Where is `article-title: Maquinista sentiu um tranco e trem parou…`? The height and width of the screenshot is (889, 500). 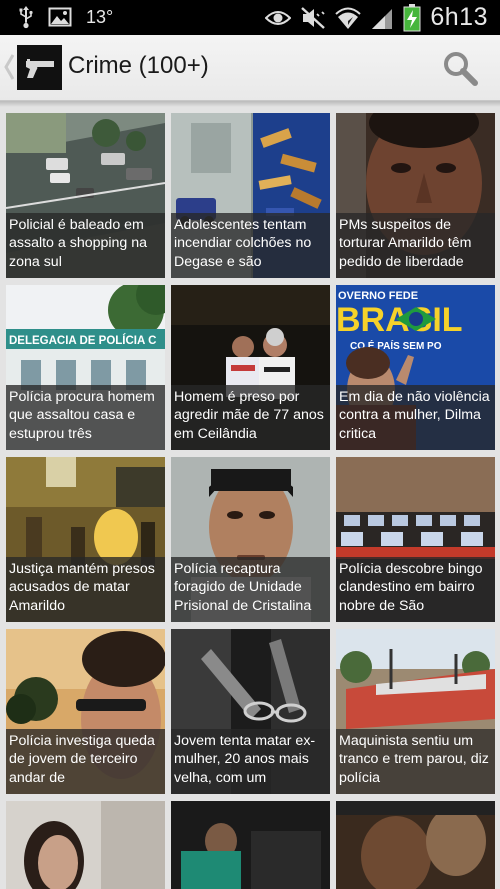 article-title: Maquinista sentiu um tranco e trem parou… is located at coordinates (415, 761).